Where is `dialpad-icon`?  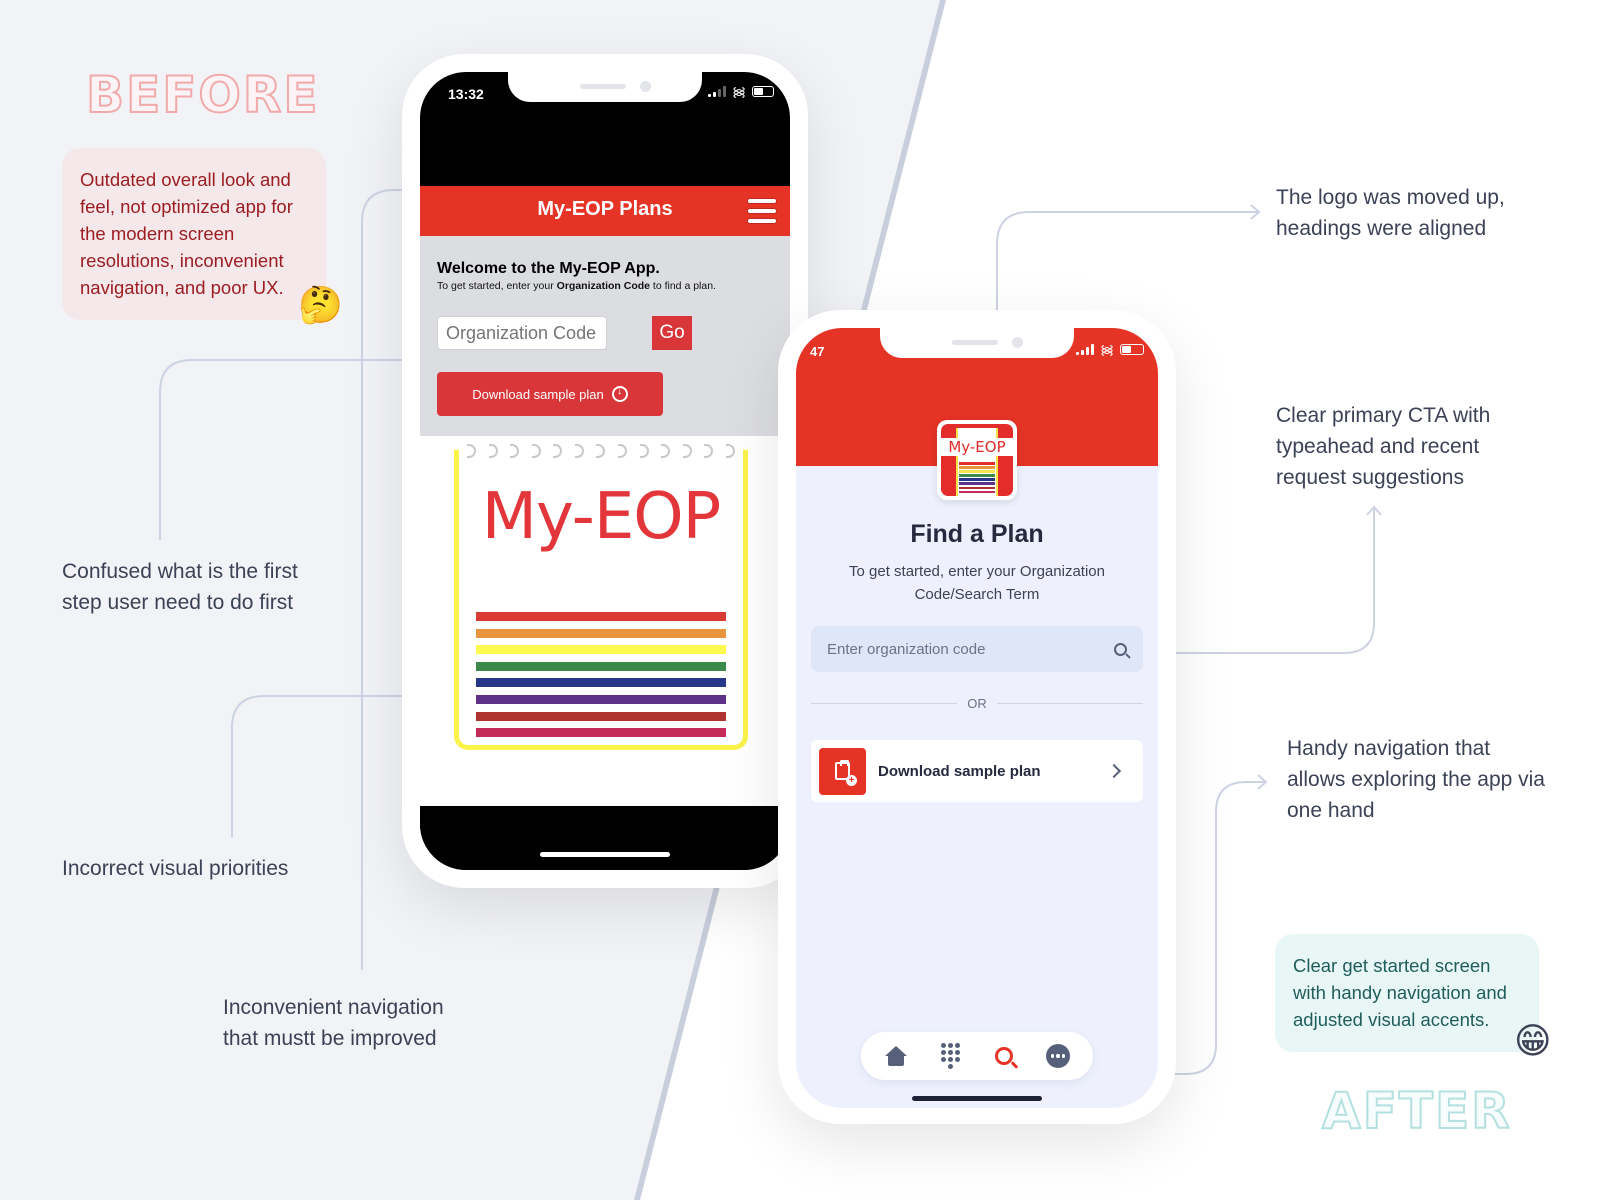
dialpad-icon is located at coordinates (950, 1056).